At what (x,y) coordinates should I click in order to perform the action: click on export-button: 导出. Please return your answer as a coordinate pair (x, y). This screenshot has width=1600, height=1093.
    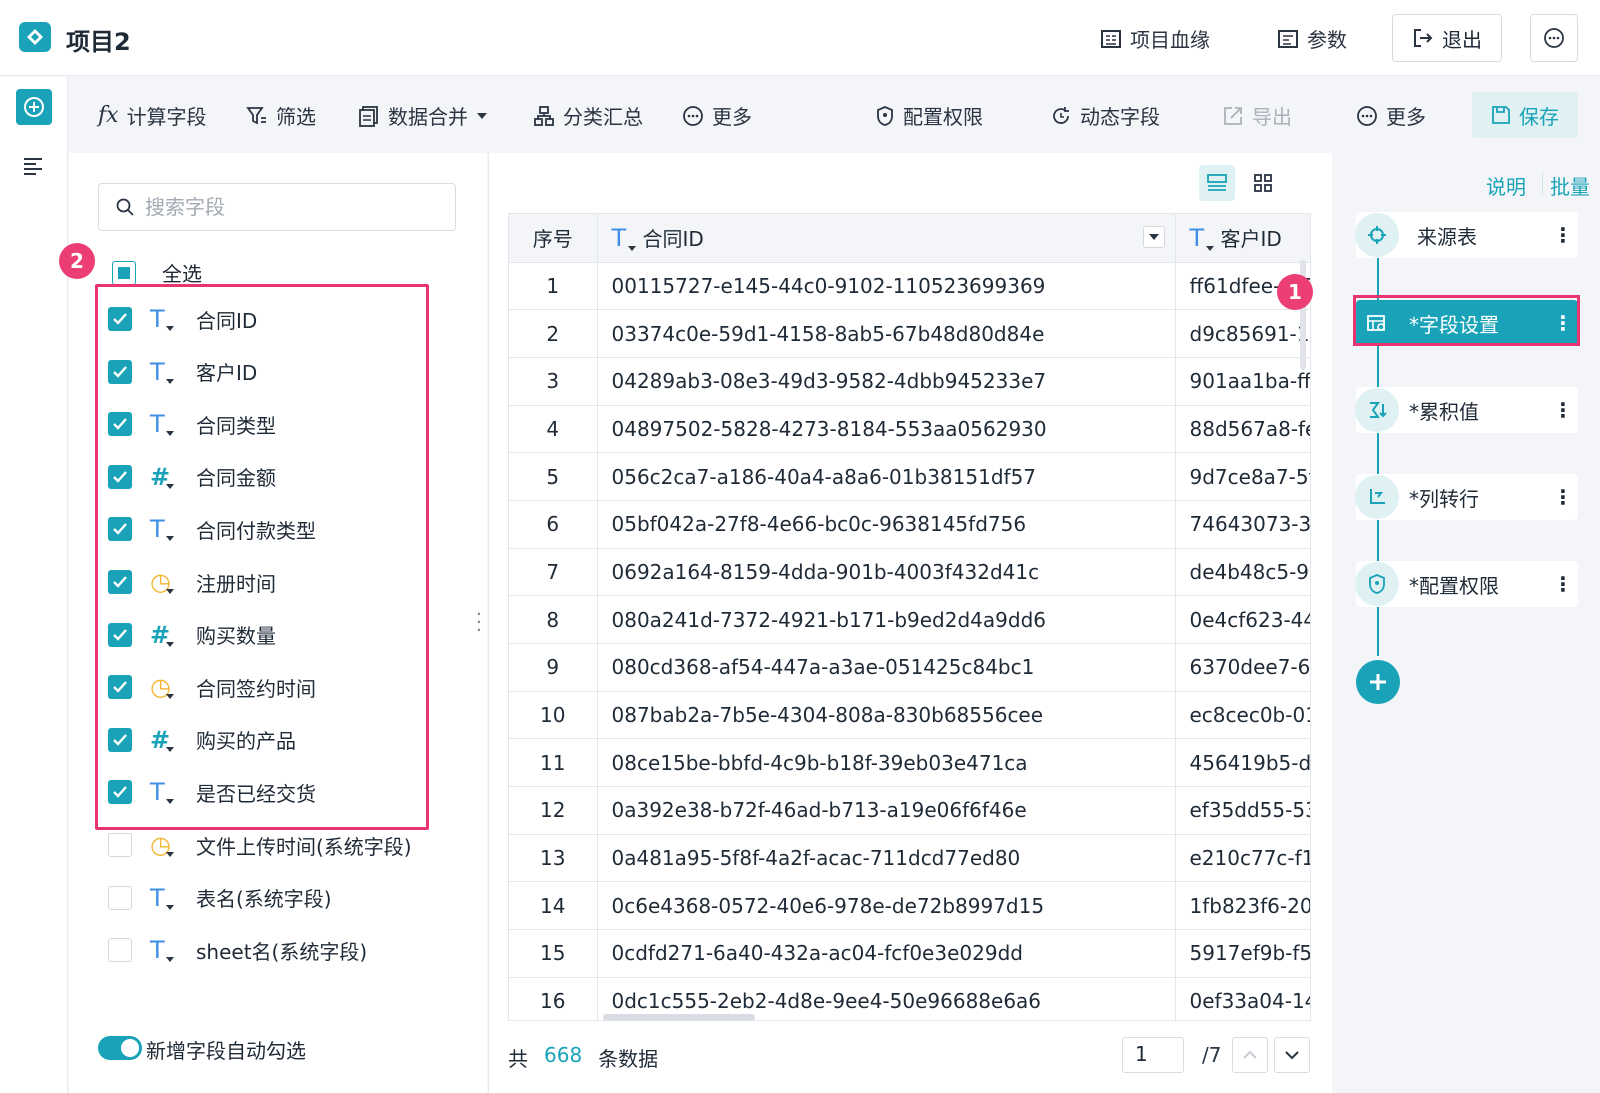
    Looking at the image, I should click on (1257, 115).